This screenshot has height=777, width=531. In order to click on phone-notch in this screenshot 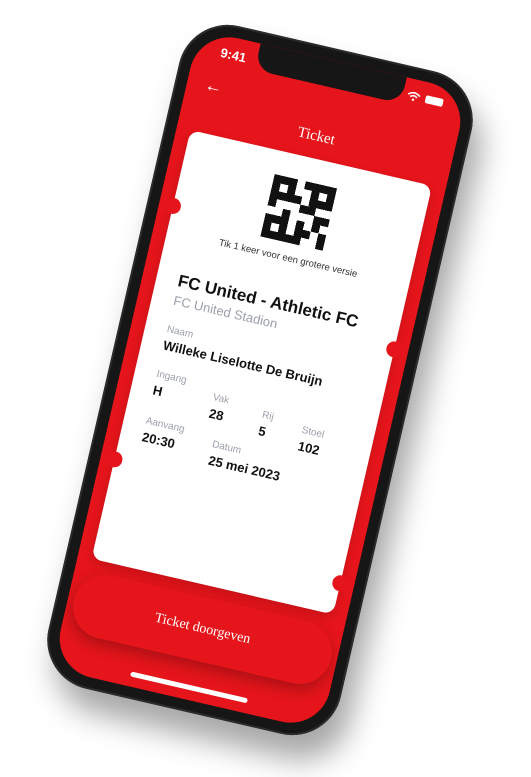, I will do `click(331, 73)`.